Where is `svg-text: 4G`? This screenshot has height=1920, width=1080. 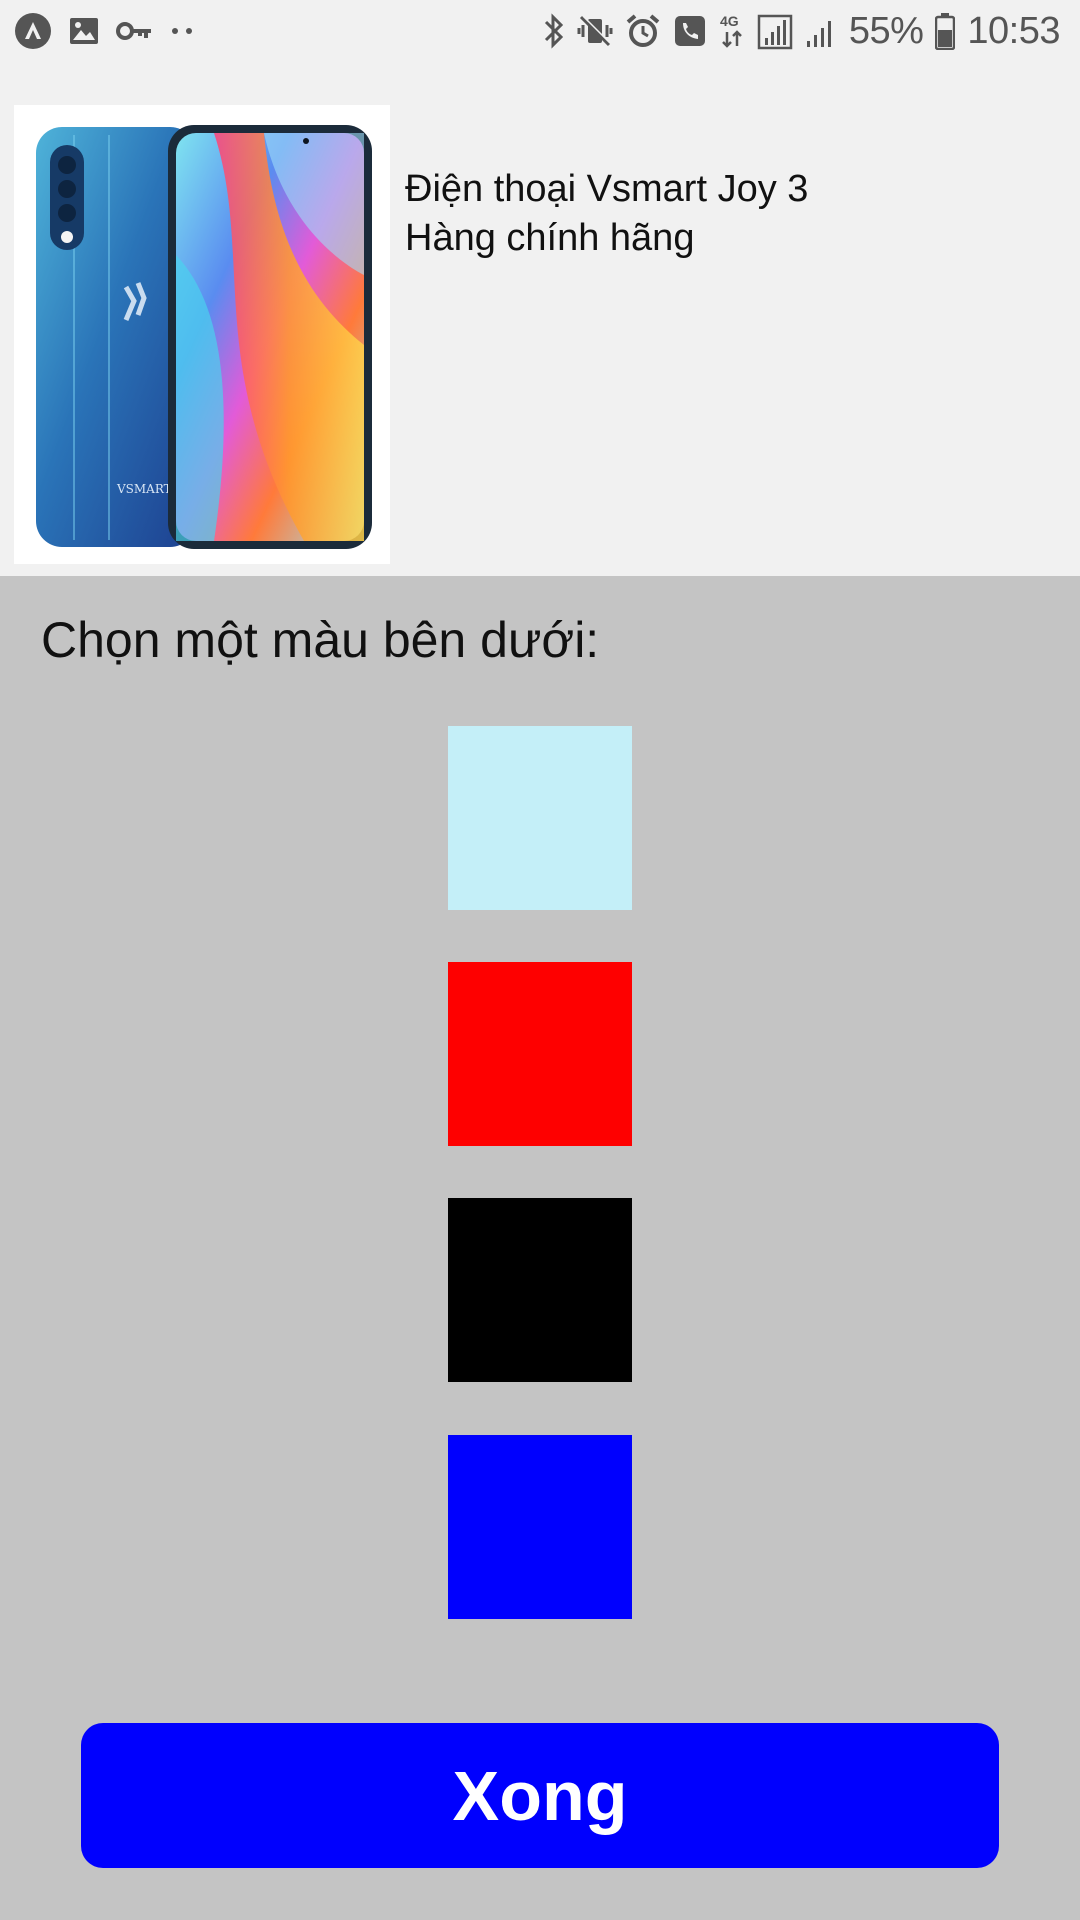 svg-text: 4G is located at coordinates (729, 21).